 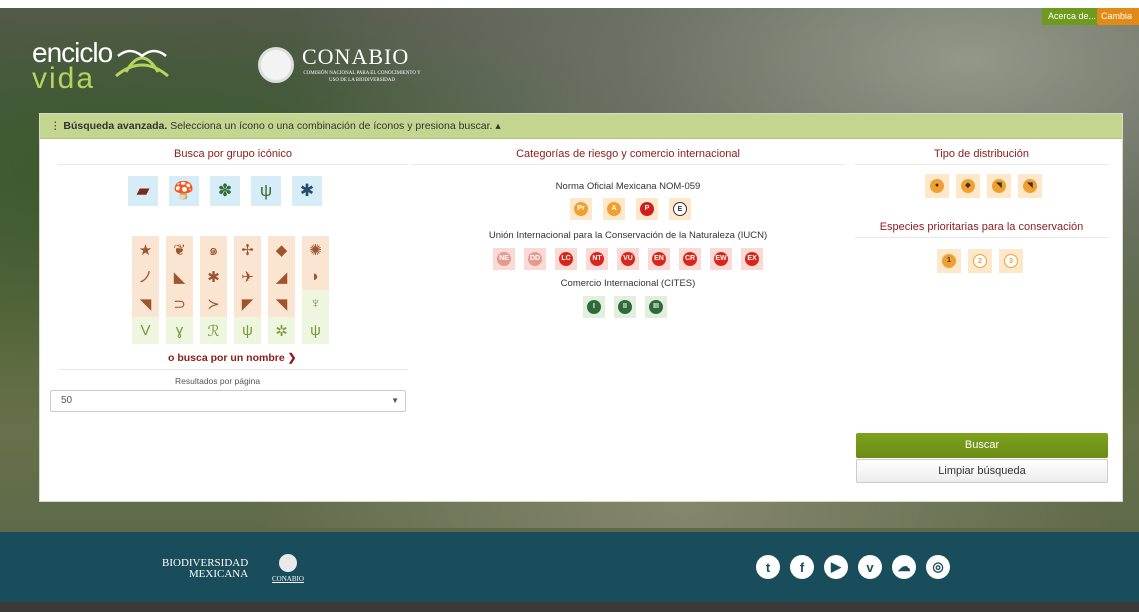 I want to click on iucn-lc-icon: LC, so click(x=566, y=259).